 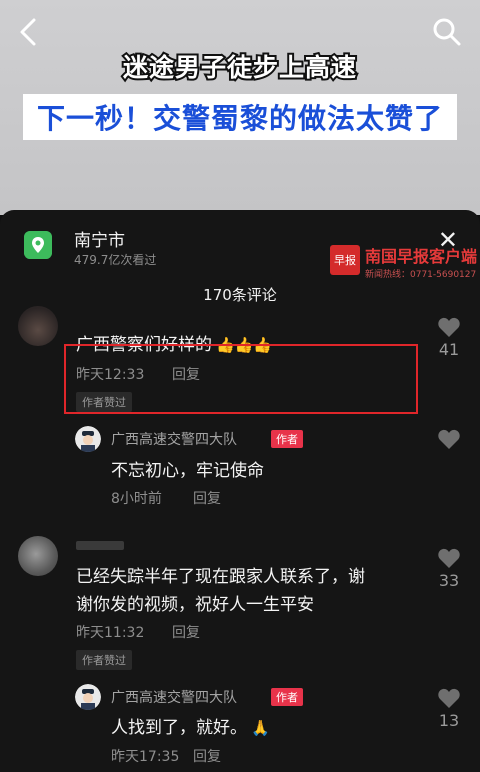 I want to click on newspaper-watermark: 早报 南国早报客户端 新闻热线：0771-5690127, so click(x=405, y=264).